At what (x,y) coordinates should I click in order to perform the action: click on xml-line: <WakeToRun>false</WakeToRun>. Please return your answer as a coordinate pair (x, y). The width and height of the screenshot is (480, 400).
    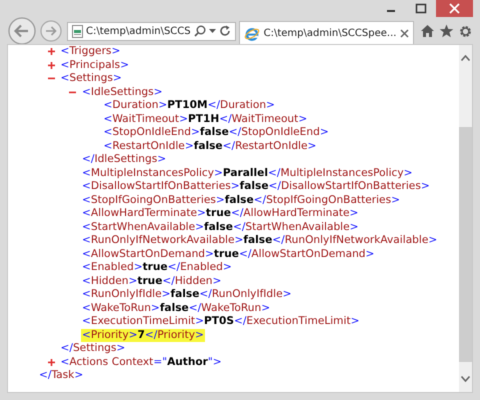
    Looking at the image, I should click on (176, 308).